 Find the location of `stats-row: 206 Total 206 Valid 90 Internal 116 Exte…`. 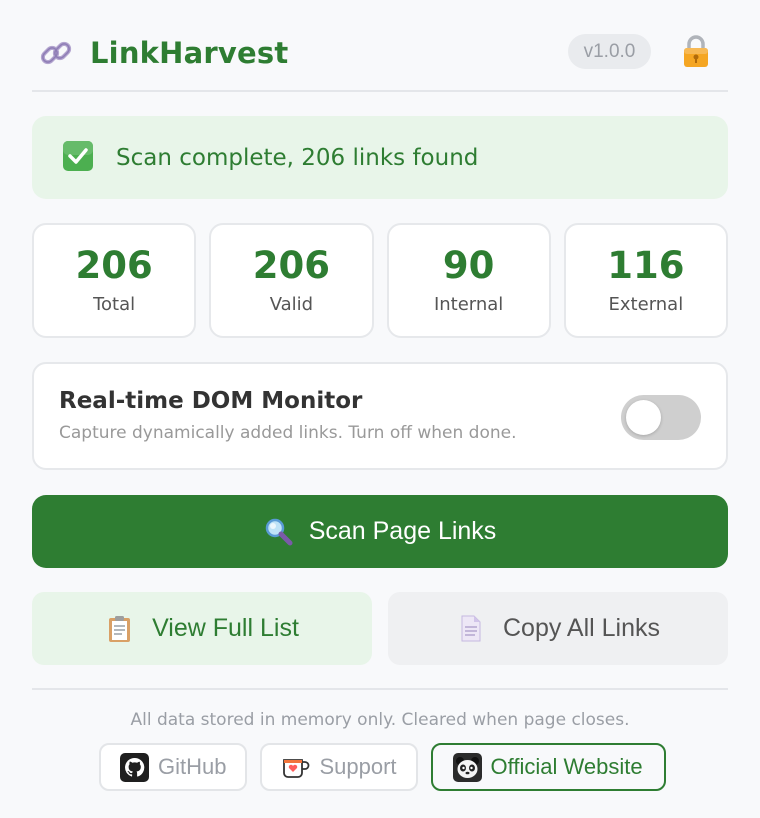

stats-row: 206 Total 206 Valid 90 Internal 116 Exte… is located at coordinates (380, 280).